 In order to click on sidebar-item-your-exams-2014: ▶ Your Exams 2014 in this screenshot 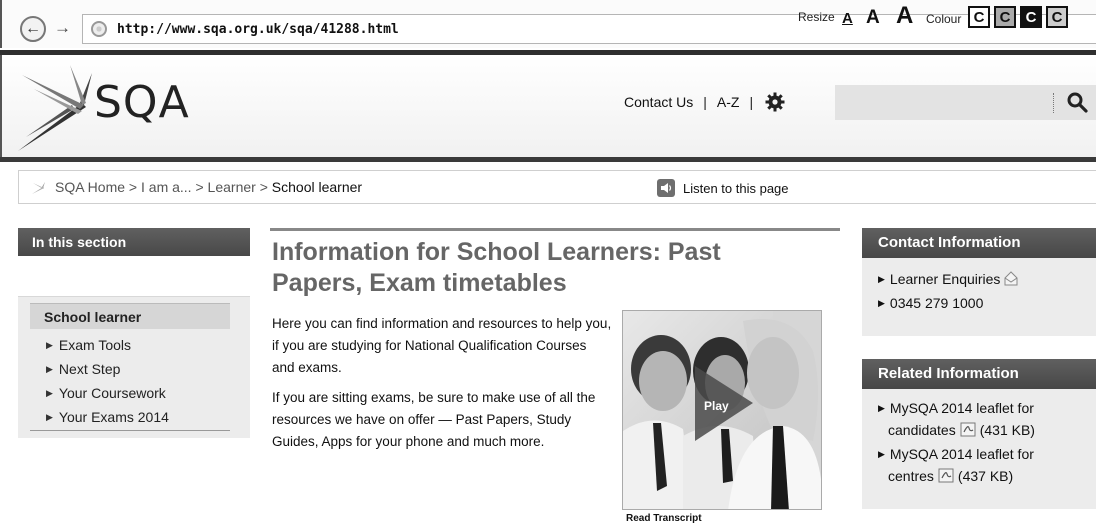, I will do `click(107, 417)`.